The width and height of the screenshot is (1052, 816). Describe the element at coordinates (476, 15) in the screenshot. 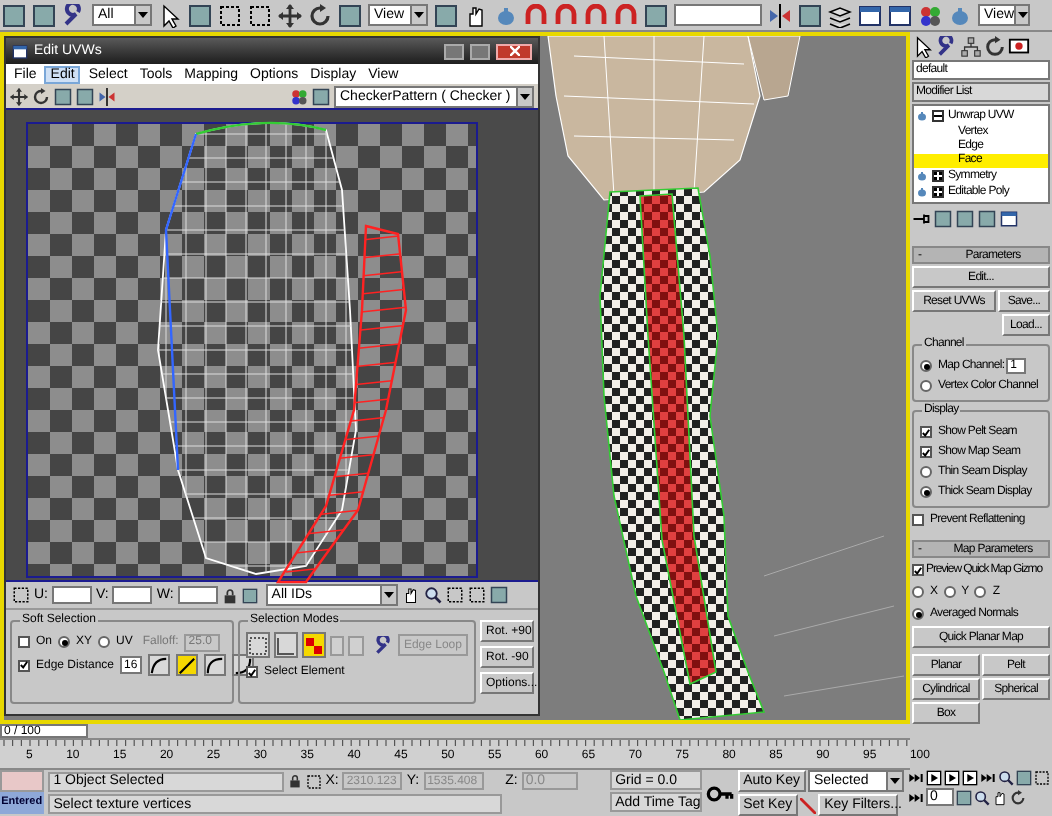

I see `manipulate-icon` at that location.